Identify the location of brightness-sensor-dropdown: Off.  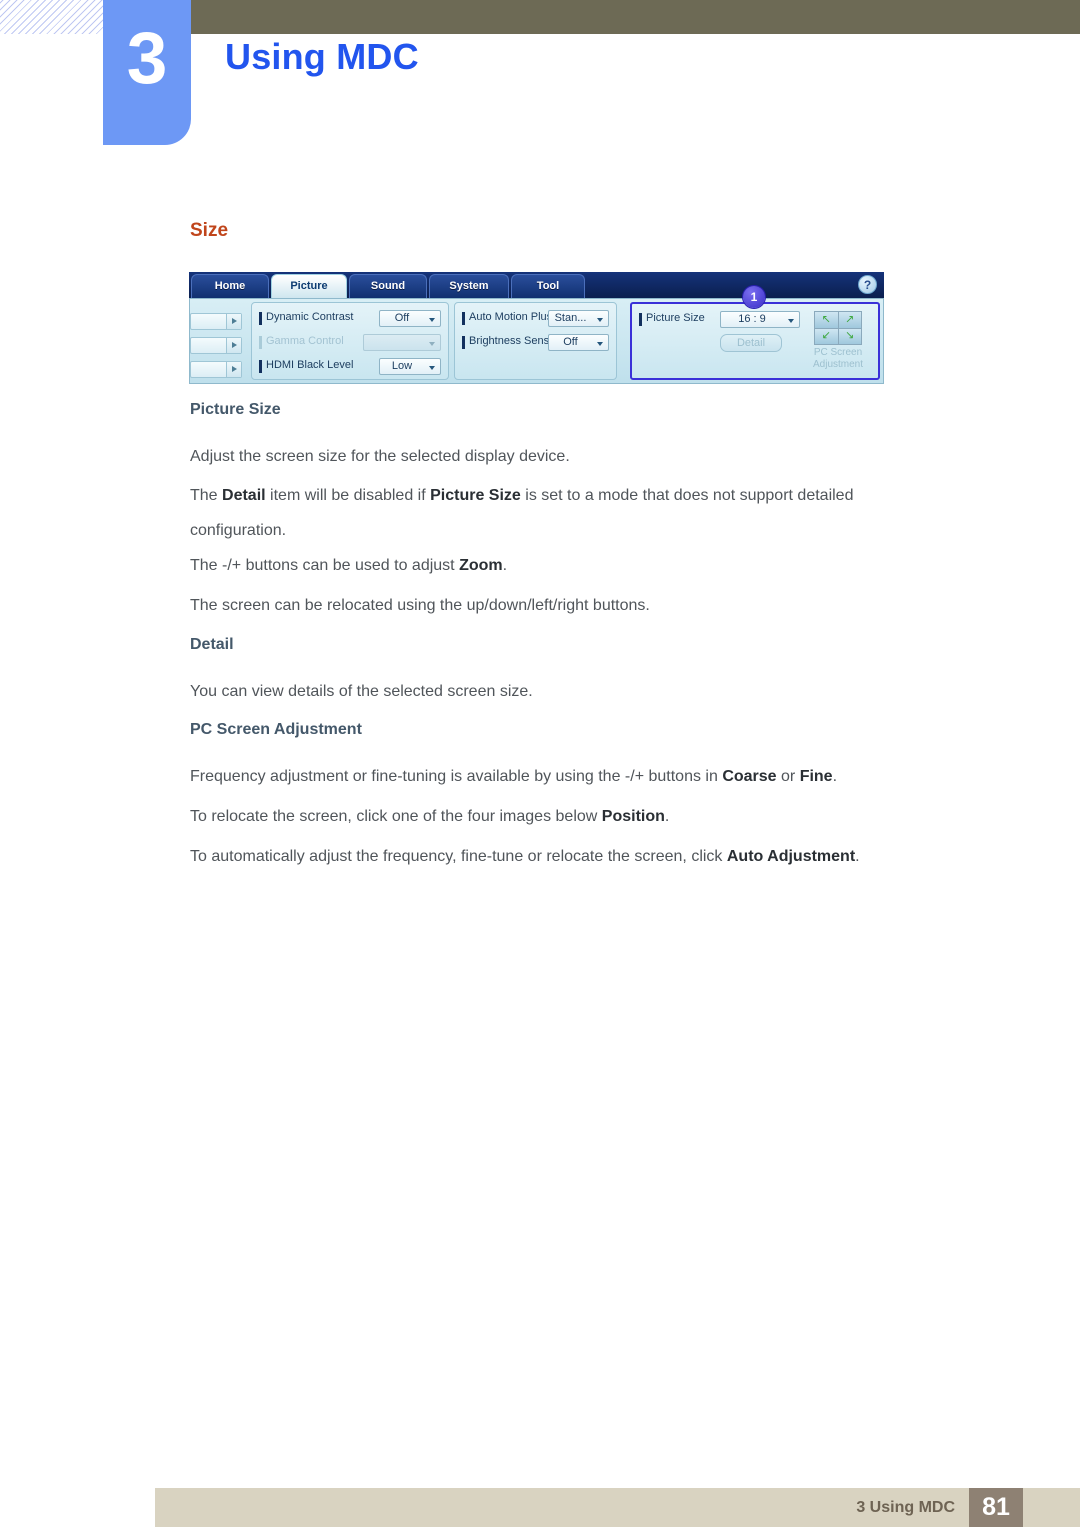
(578, 342).